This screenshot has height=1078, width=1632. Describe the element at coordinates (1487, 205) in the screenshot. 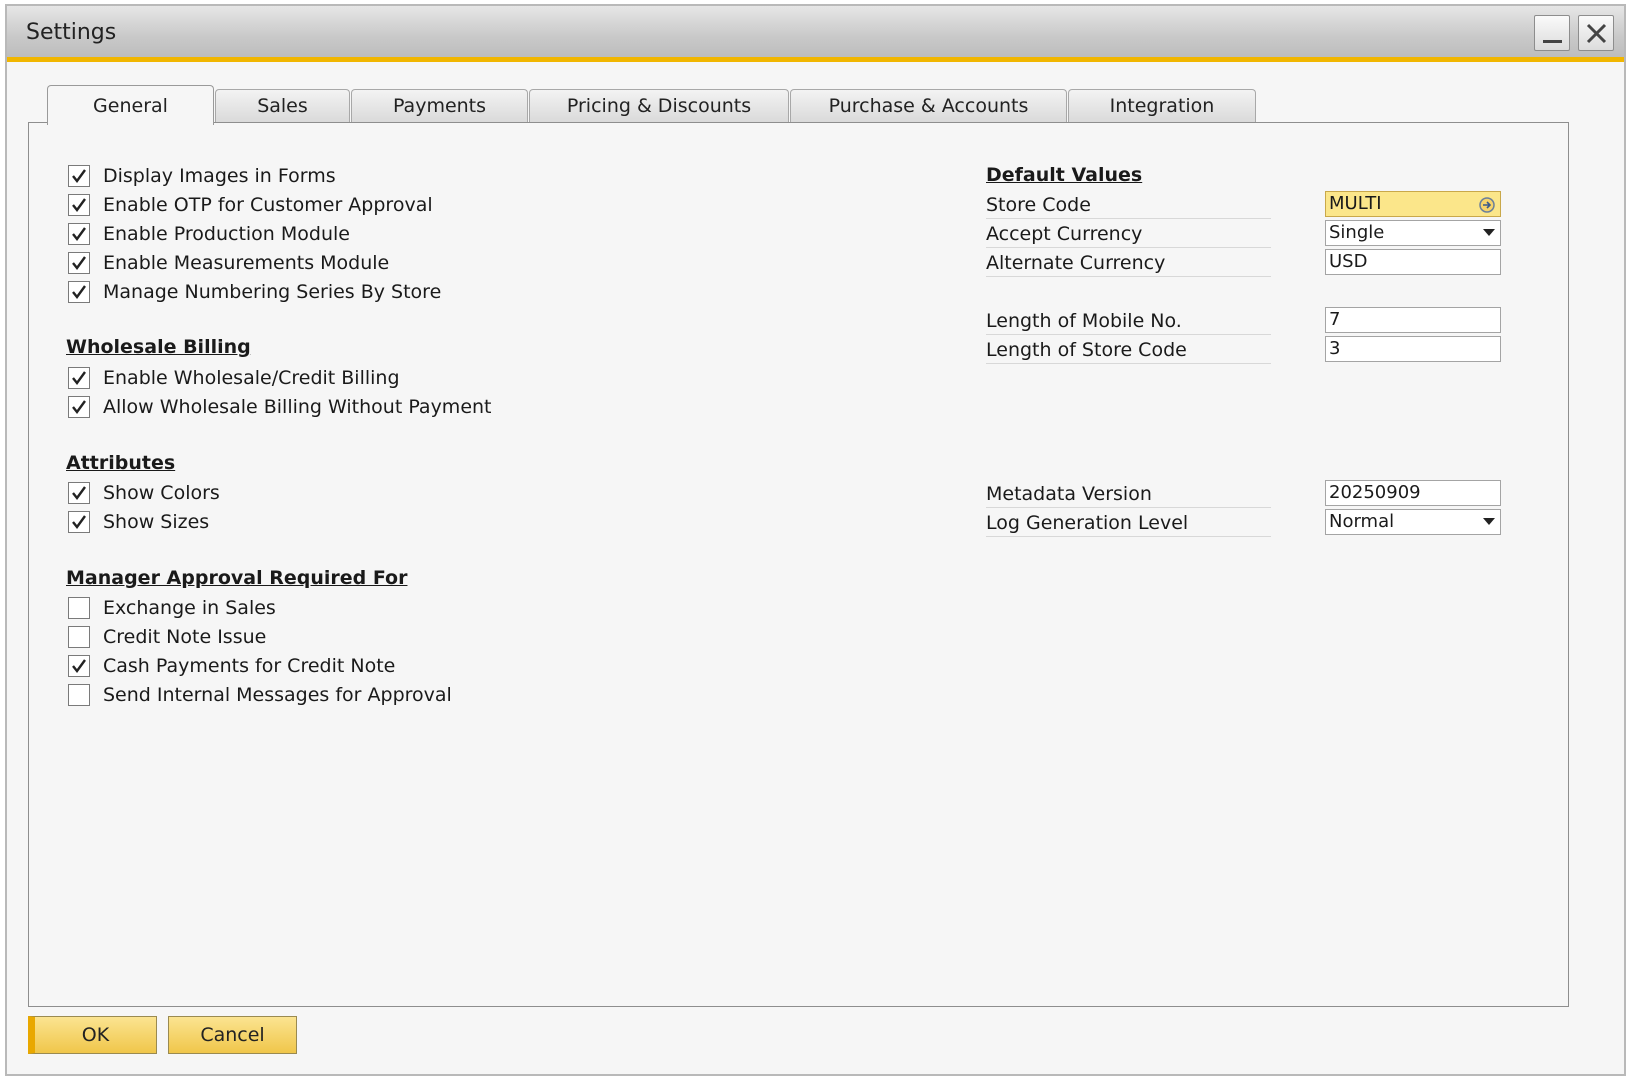

I see `link-arrow-icon` at that location.